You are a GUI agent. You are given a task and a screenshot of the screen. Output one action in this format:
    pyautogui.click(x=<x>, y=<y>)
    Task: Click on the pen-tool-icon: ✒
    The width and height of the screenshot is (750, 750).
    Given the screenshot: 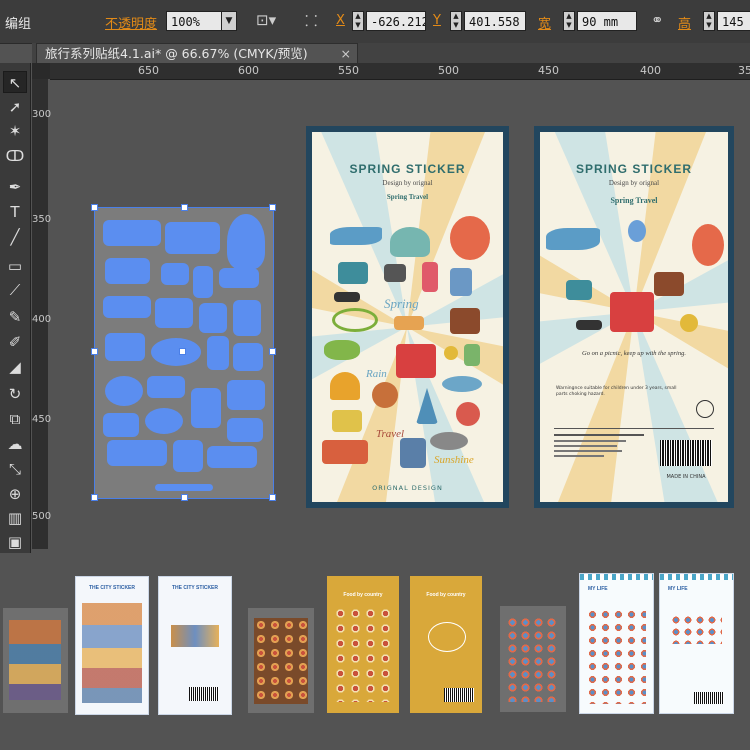 What is the action you would take?
    pyautogui.click(x=15, y=187)
    